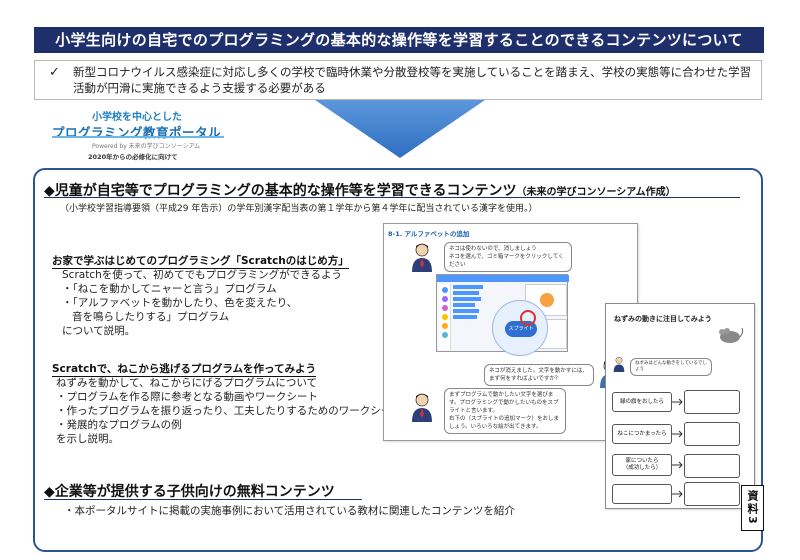 The width and height of the screenshot is (800, 560). Describe the element at coordinates (151, 317) in the screenshot. I see `scratch-intro-line: 音を鳴らしたりする」プログラム` at that location.